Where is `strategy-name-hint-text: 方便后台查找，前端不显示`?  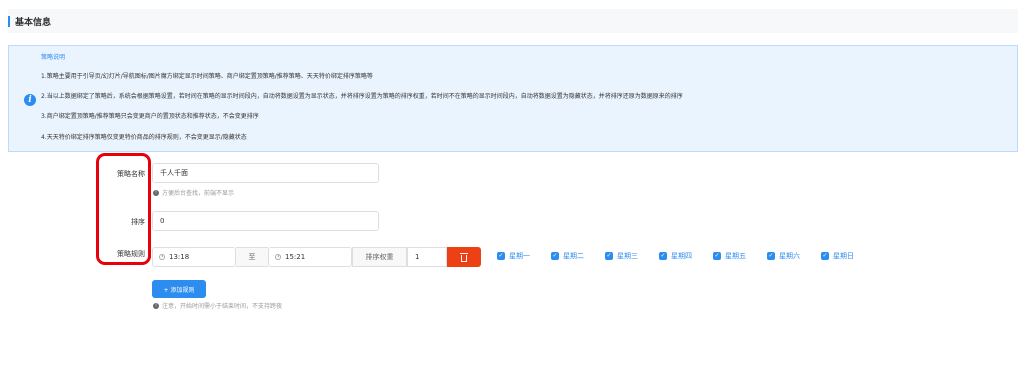 strategy-name-hint-text: 方便后台查找，前端不显示 is located at coordinates (198, 193).